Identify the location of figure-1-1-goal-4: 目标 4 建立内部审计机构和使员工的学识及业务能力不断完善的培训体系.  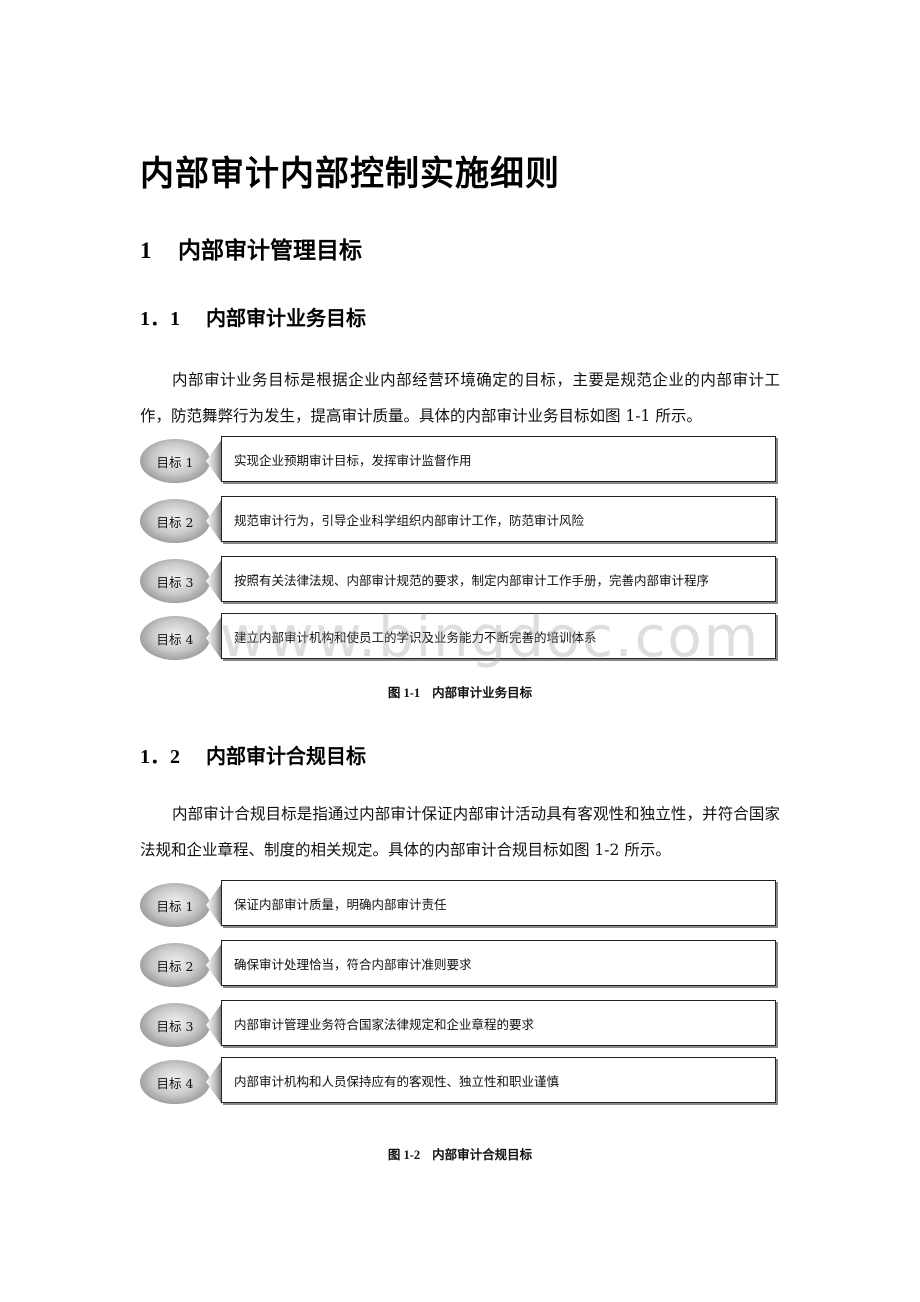
(460, 638).